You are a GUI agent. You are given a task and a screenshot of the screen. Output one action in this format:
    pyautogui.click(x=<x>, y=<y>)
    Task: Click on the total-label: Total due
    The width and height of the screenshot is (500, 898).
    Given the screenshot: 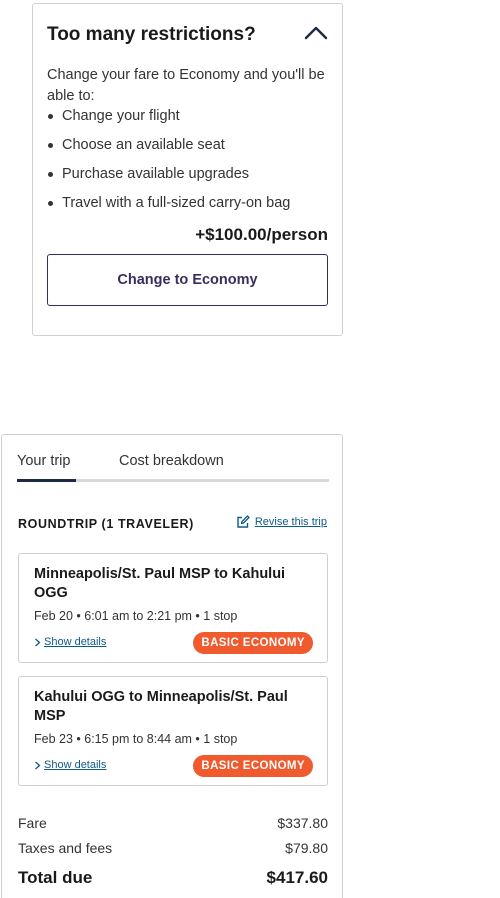 What is the action you would take?
    pyautogui.click(x=55, y=877)
    